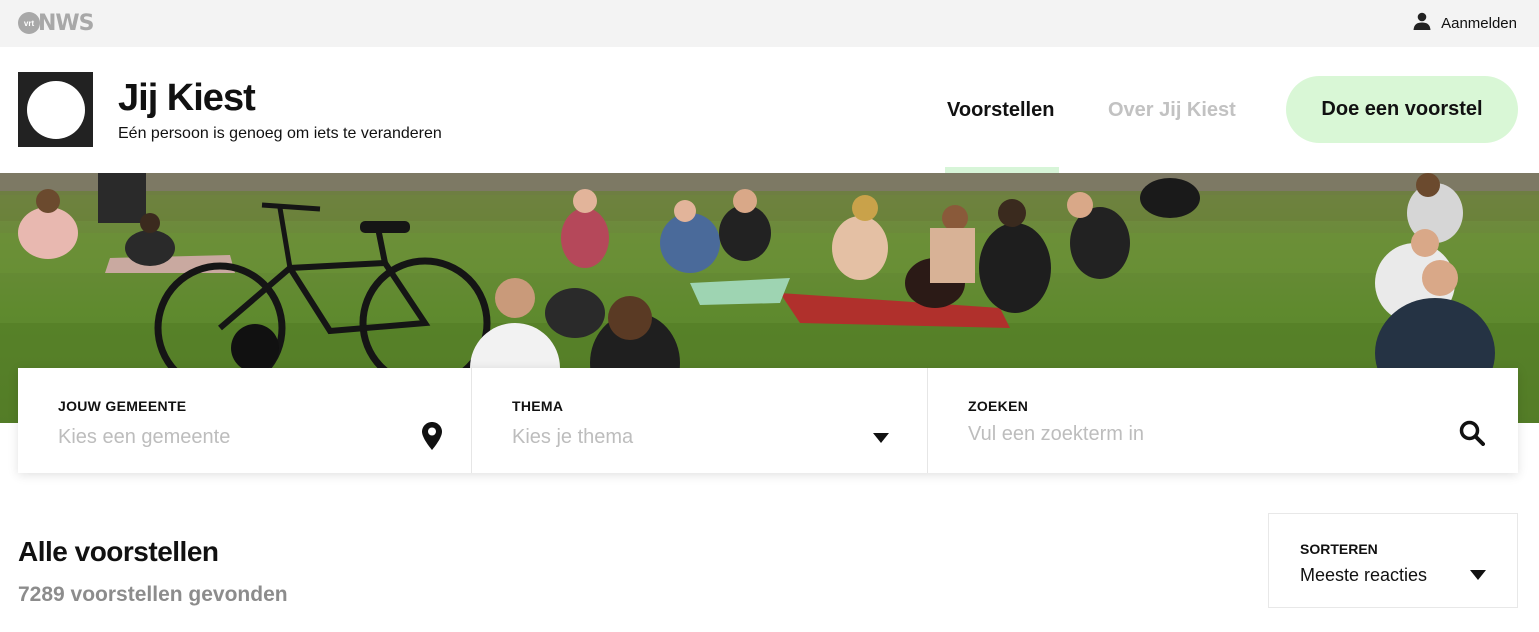 The width and height of the screenshot is (1539, 632). I want to click on thema-filter: THEMA Kies je thema, so click(700, 420).